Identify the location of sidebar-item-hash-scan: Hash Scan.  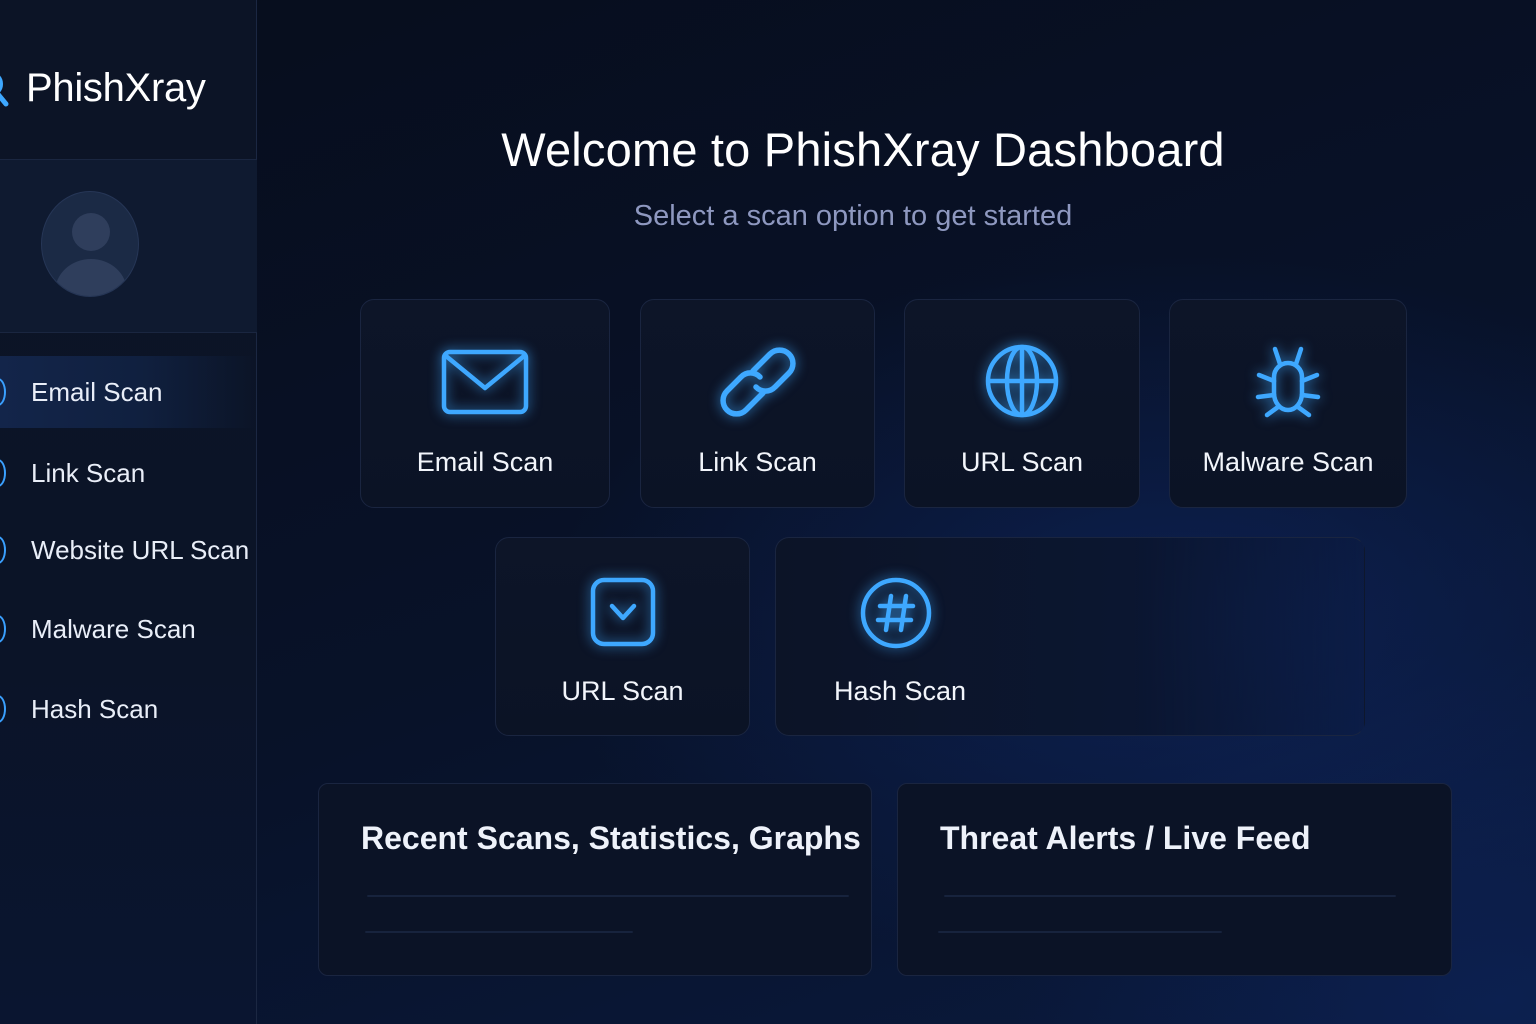
(128, 709).